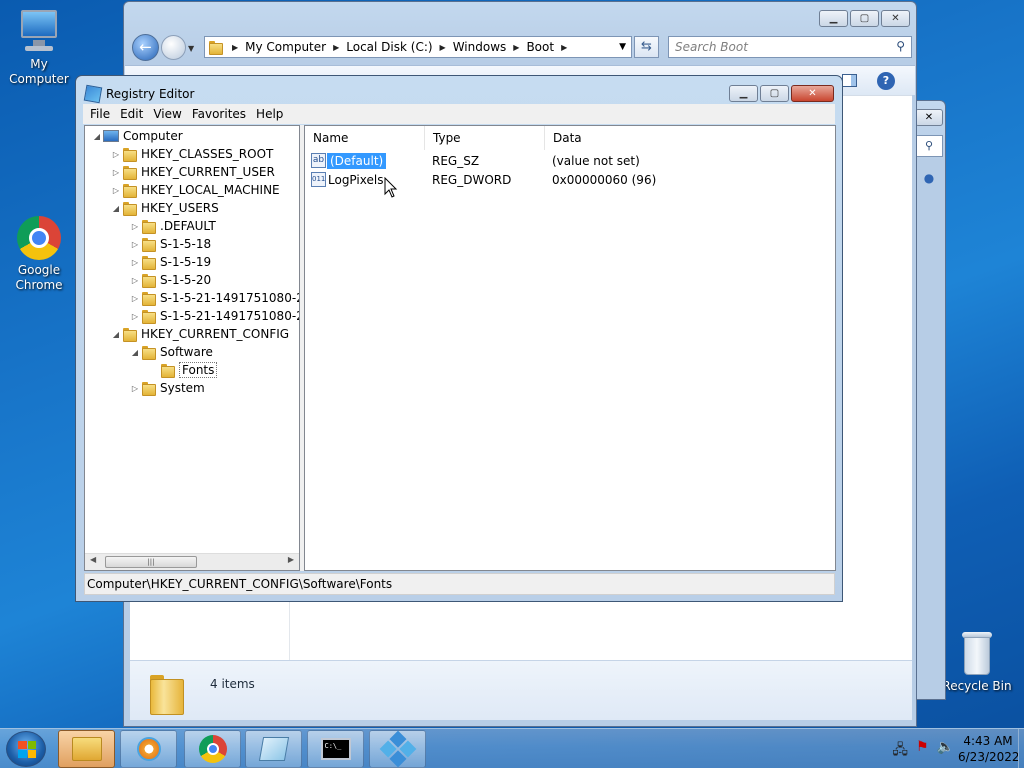 This screenshot has height=768, width=1024. I want to click on tree-node-hklm: ▷ HKEY_LOCAL_MACHINE, so click(195, 190).